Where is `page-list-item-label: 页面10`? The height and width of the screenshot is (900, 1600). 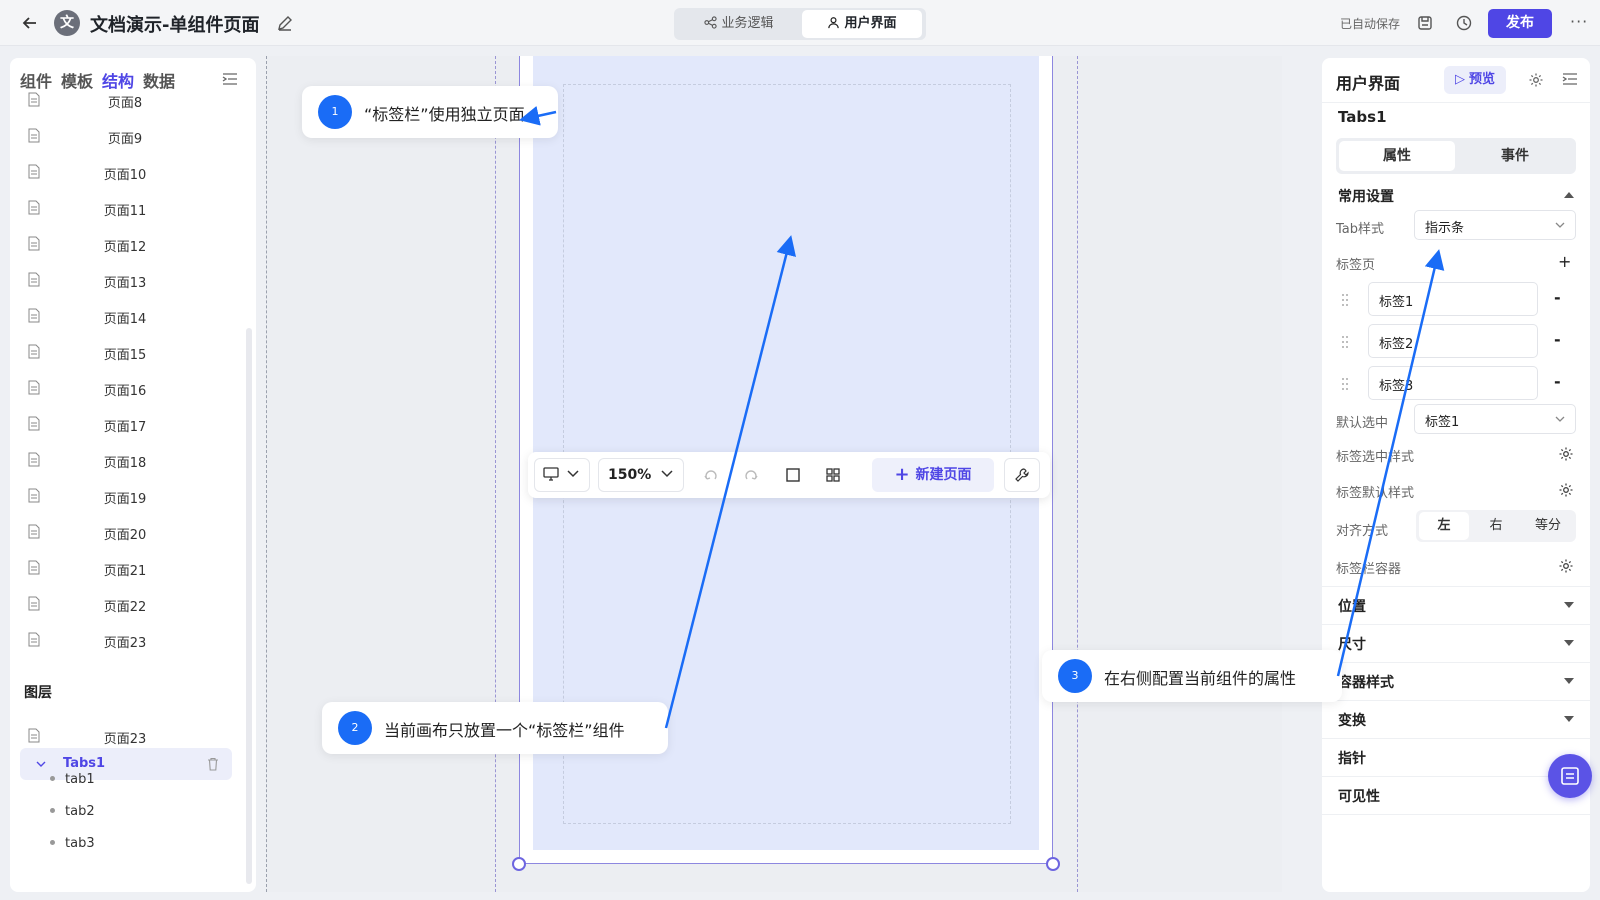
page-list-item-label: 页面10 is located at coordinates (125, 175).